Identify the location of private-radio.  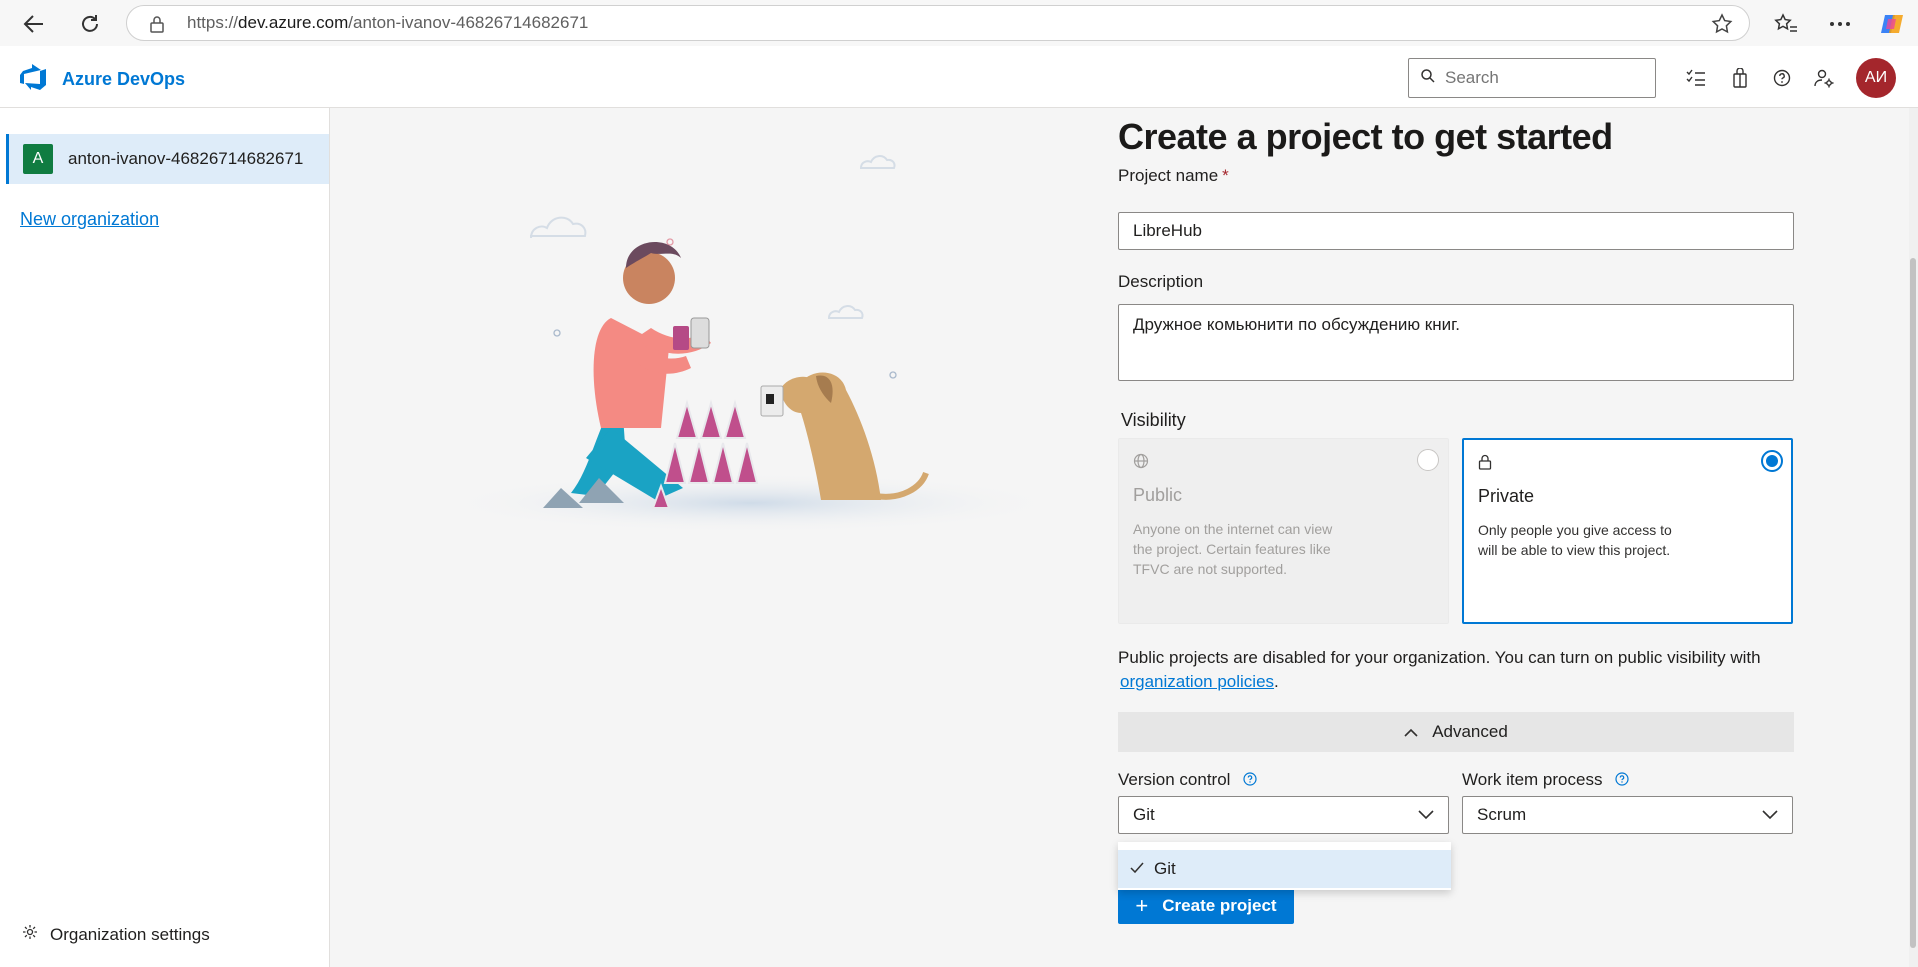
(1772, 461).